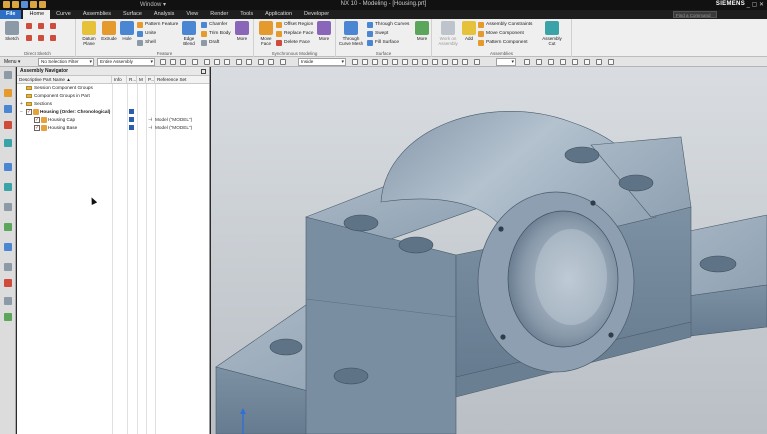 The height and width of the screenshot is (434, 767). I want to click on pattern-component-button: Pattern Component, so click(503, 43).